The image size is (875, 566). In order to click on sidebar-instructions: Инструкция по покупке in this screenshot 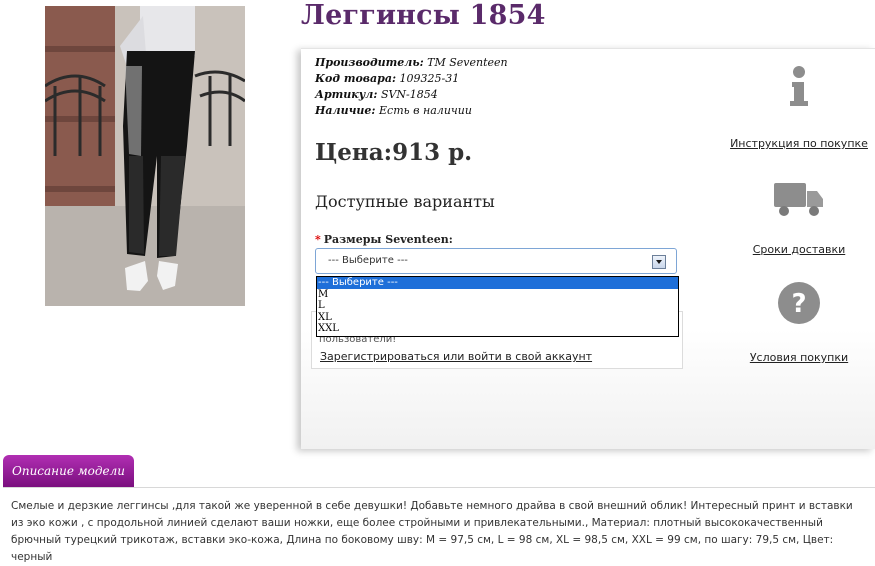, I will do `click(799, 106)`.